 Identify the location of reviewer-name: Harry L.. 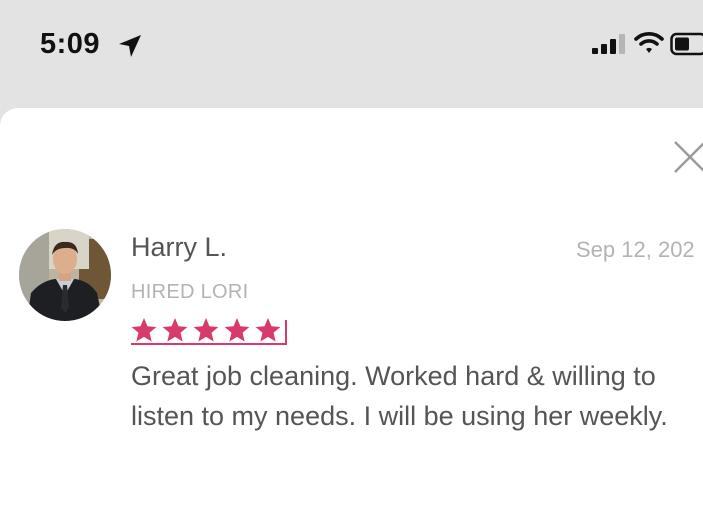
(179, 247).